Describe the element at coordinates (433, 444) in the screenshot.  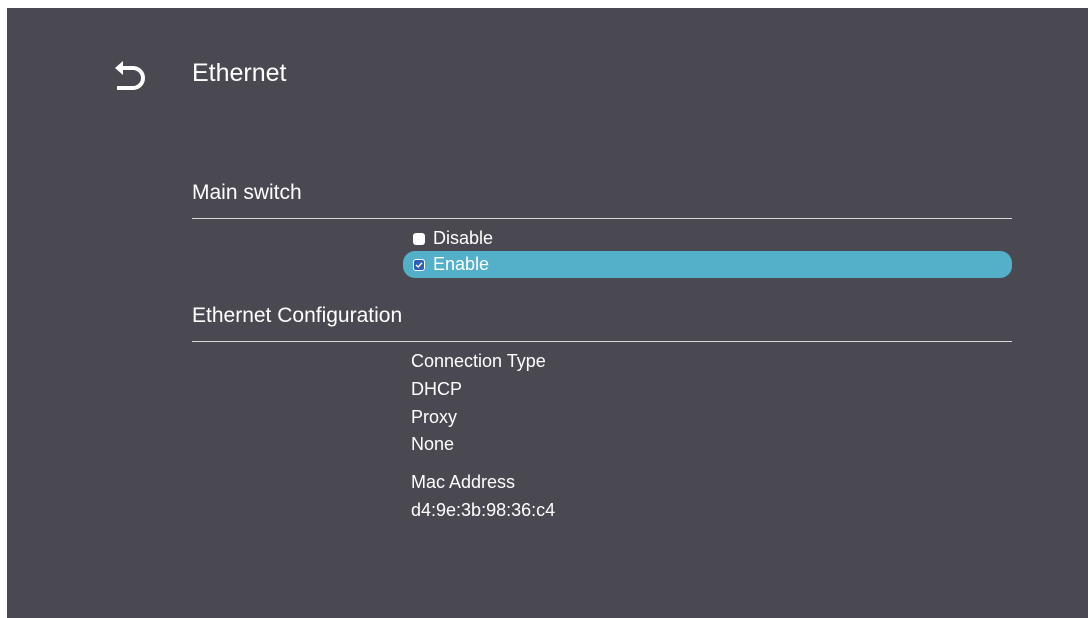
I see `proxy-value: None` at that location.